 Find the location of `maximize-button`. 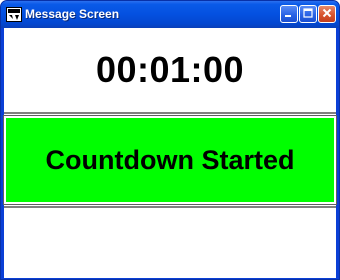

maximize-button is located at coordinates (308, 14).